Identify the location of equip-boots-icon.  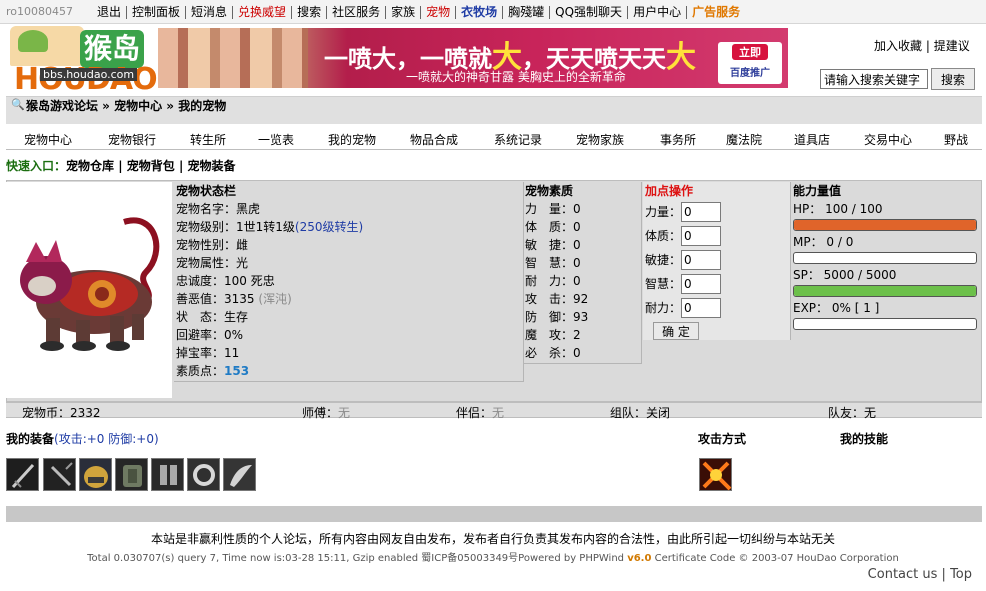
(167, 474).